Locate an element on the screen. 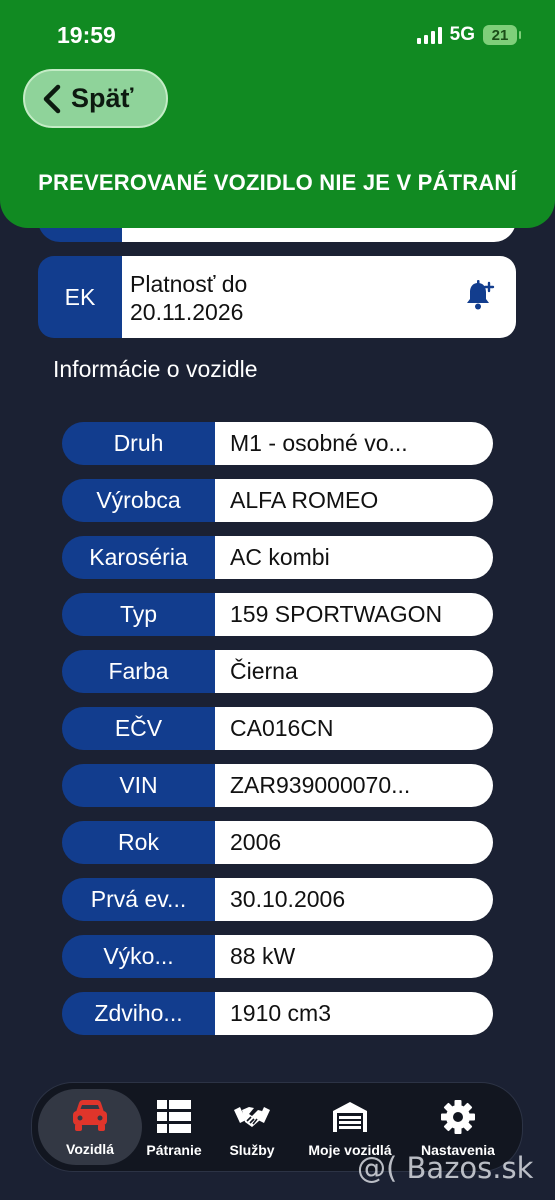  info-value: 2006 is located at coordinates (354, 842).